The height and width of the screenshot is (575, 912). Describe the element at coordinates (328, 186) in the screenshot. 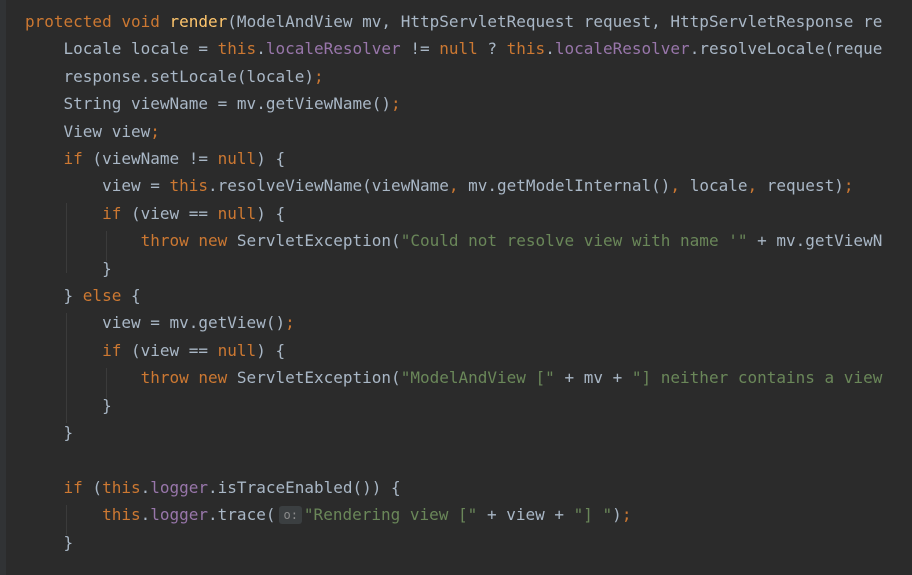

I see `code-token: .resolveViewName(viewName` at that location.